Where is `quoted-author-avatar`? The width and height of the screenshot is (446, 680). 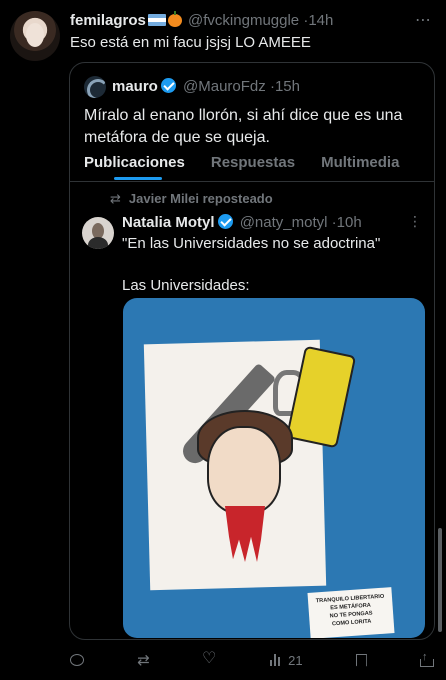
quoted-author-avatar is located at coordinates (95, 87).